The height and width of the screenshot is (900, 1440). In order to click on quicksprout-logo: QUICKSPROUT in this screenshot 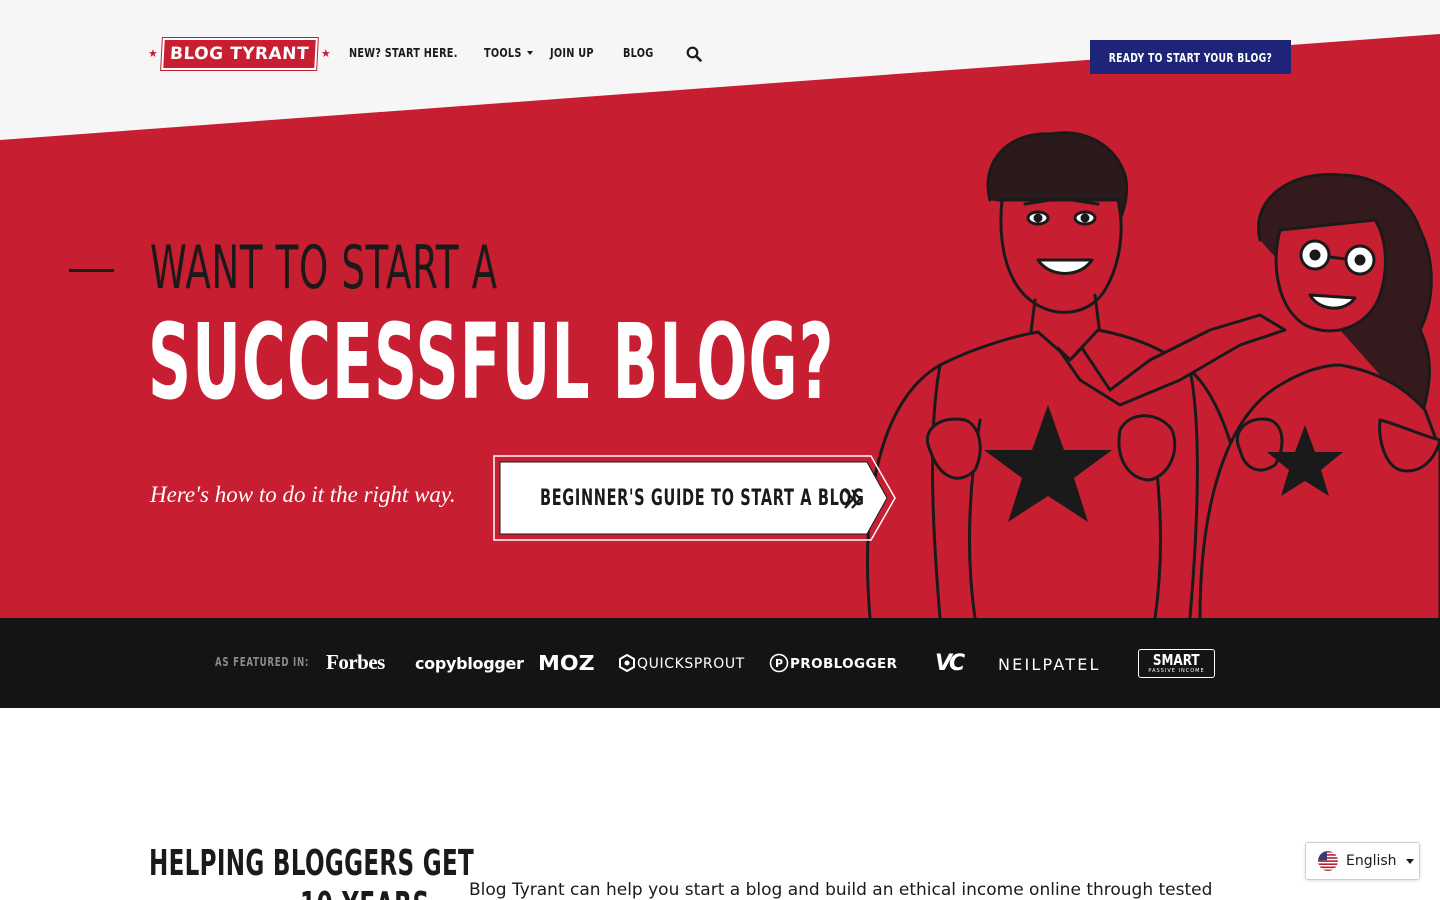, I will do `click(691, 664)`.